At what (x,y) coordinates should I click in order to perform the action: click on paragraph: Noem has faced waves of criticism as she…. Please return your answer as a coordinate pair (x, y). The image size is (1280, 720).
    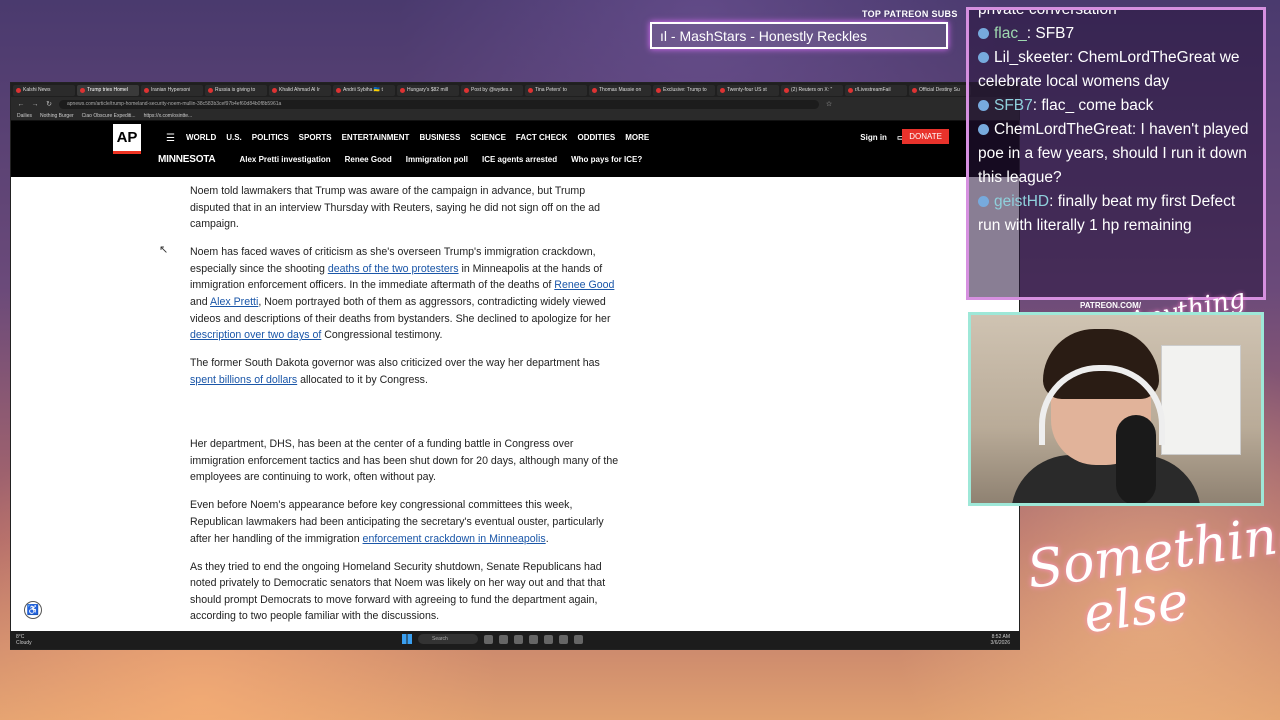
    Looking at the image, I should click on (402, 294).